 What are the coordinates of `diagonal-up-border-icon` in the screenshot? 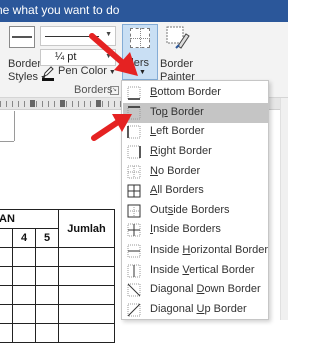 It's located at (134, 310).